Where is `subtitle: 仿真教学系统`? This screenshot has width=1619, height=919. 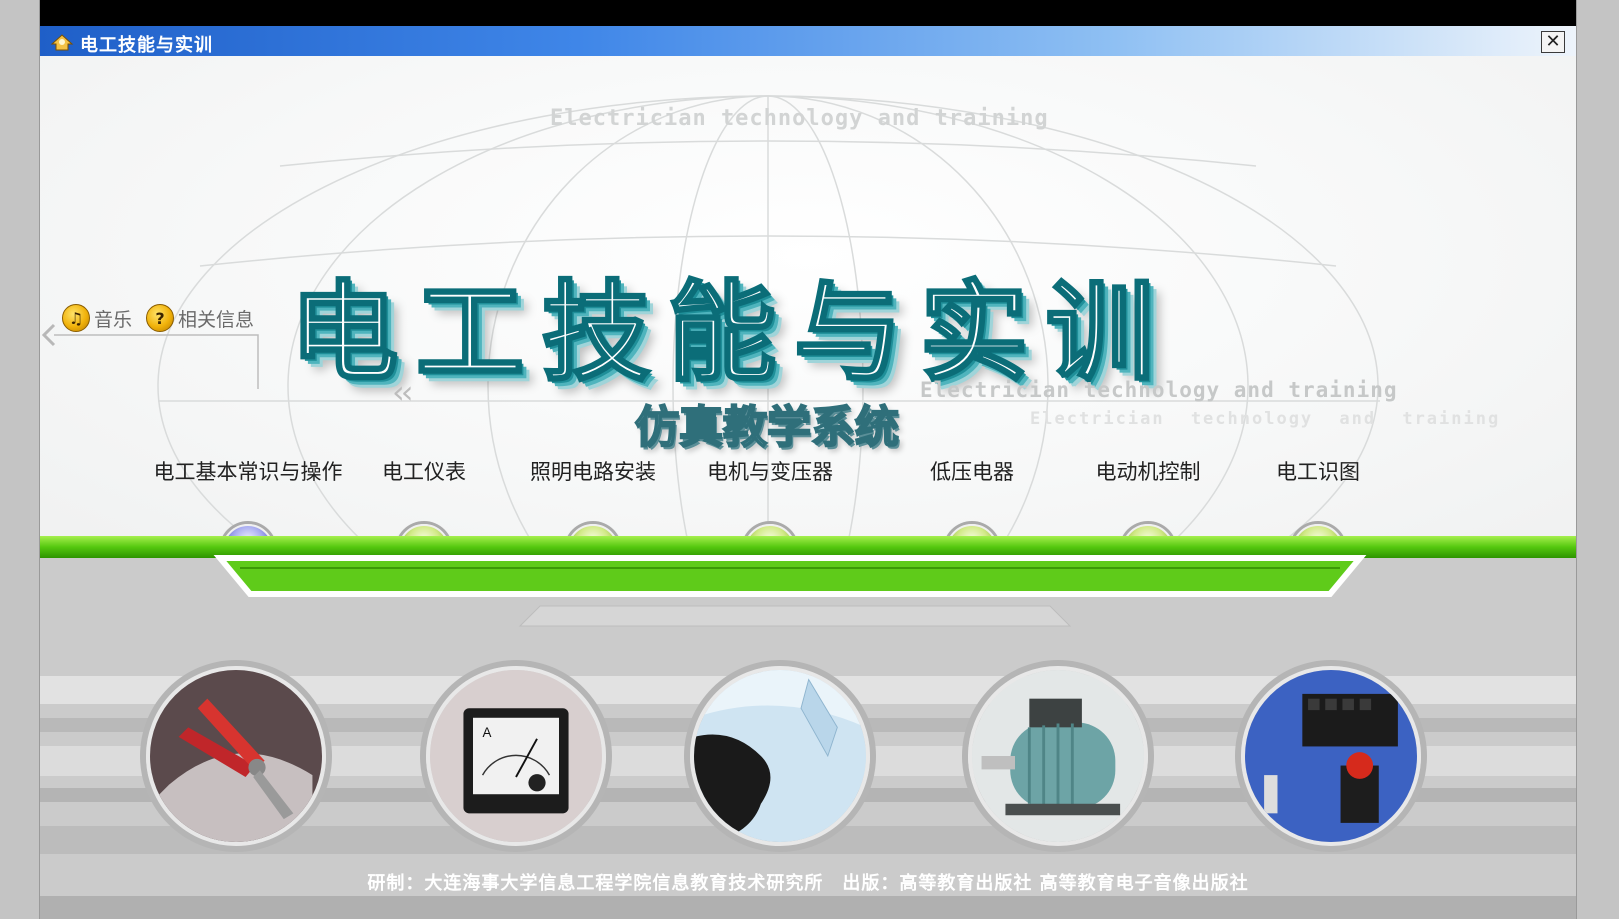
subtitle: 仿真教学系统 is located at coordinates (767, 427).